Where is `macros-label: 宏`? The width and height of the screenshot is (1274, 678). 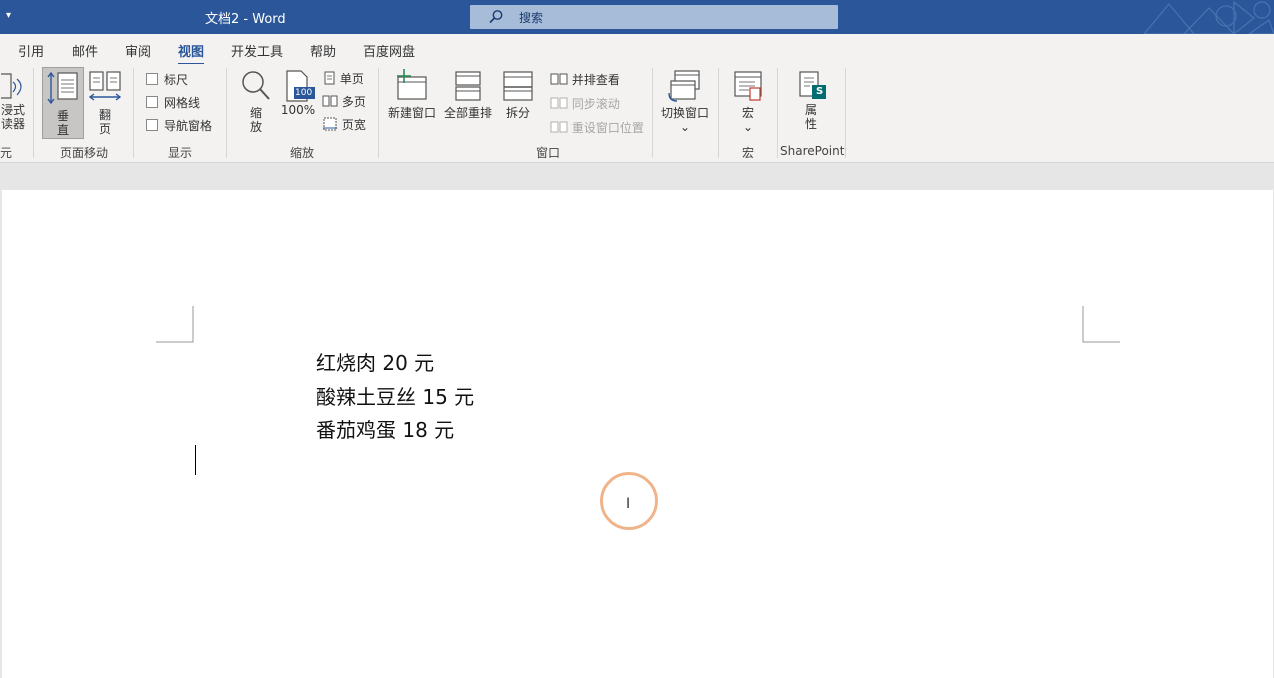
macros-label: 宏 is located at coordinates (747, 113).